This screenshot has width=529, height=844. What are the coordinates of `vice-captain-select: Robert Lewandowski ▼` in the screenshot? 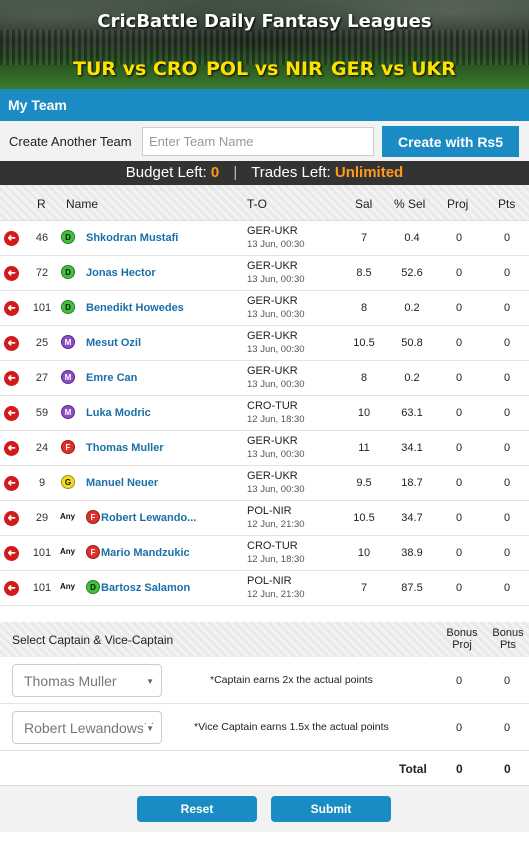 It's located at (87, 727).